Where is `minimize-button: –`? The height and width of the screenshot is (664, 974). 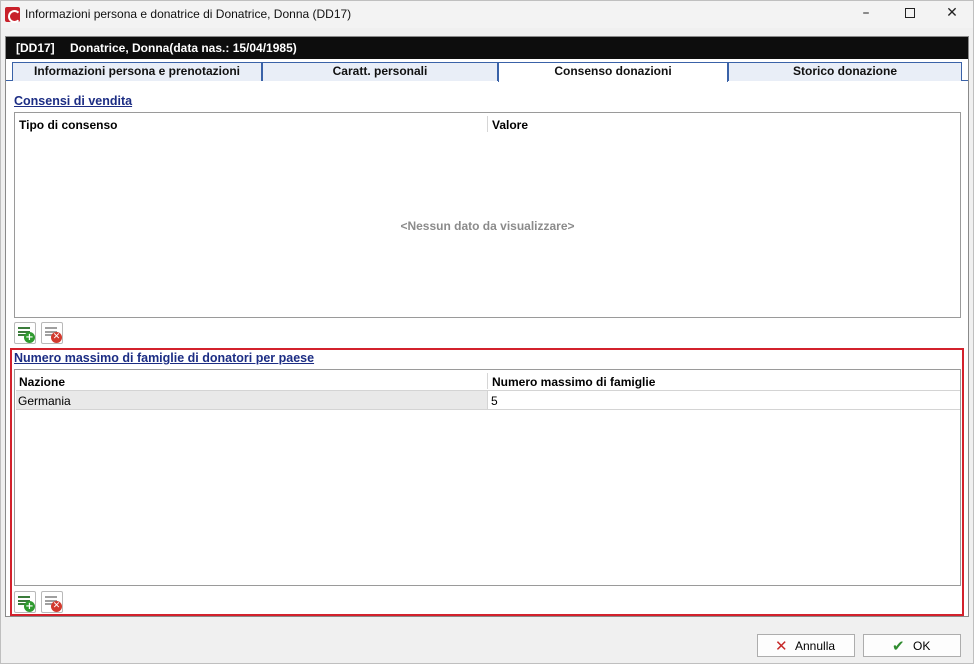
minimize-button: – is located at coordinates (866, 14).